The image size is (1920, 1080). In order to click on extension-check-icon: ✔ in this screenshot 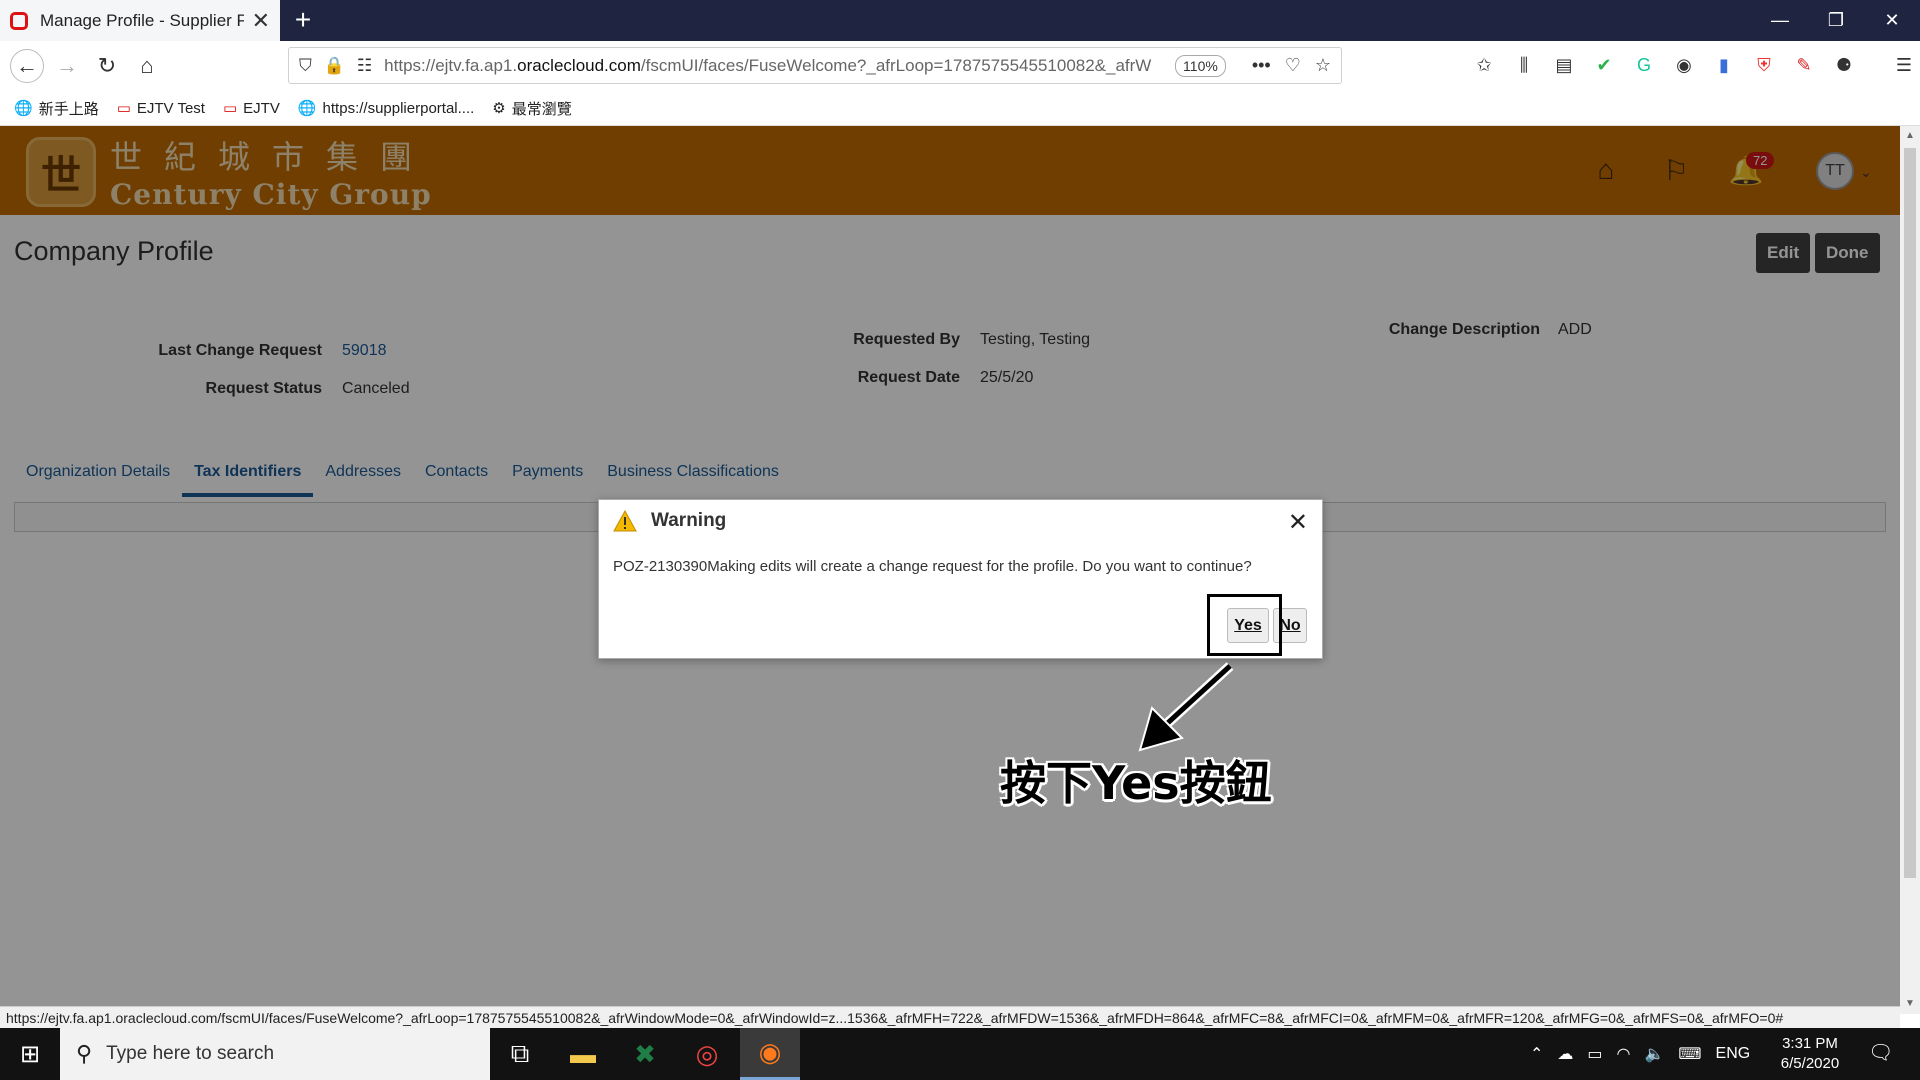, I will do `click(1604, 65)`.